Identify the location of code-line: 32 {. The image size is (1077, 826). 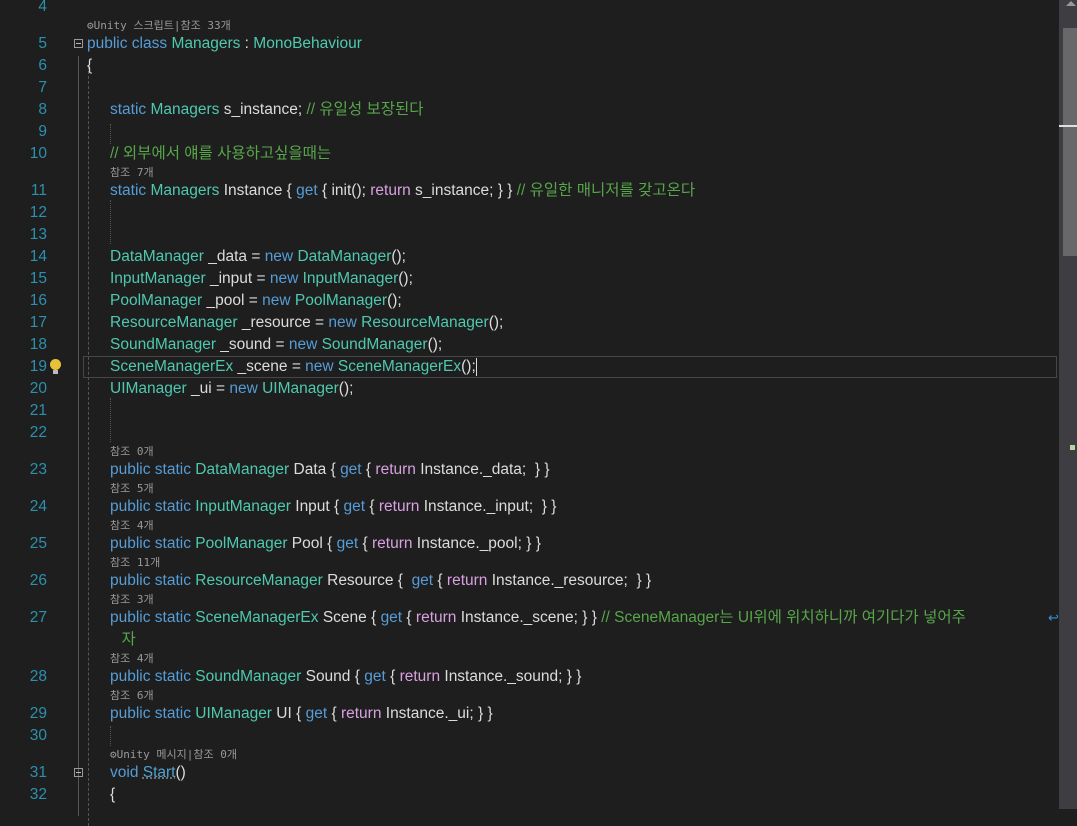
(529, 795).